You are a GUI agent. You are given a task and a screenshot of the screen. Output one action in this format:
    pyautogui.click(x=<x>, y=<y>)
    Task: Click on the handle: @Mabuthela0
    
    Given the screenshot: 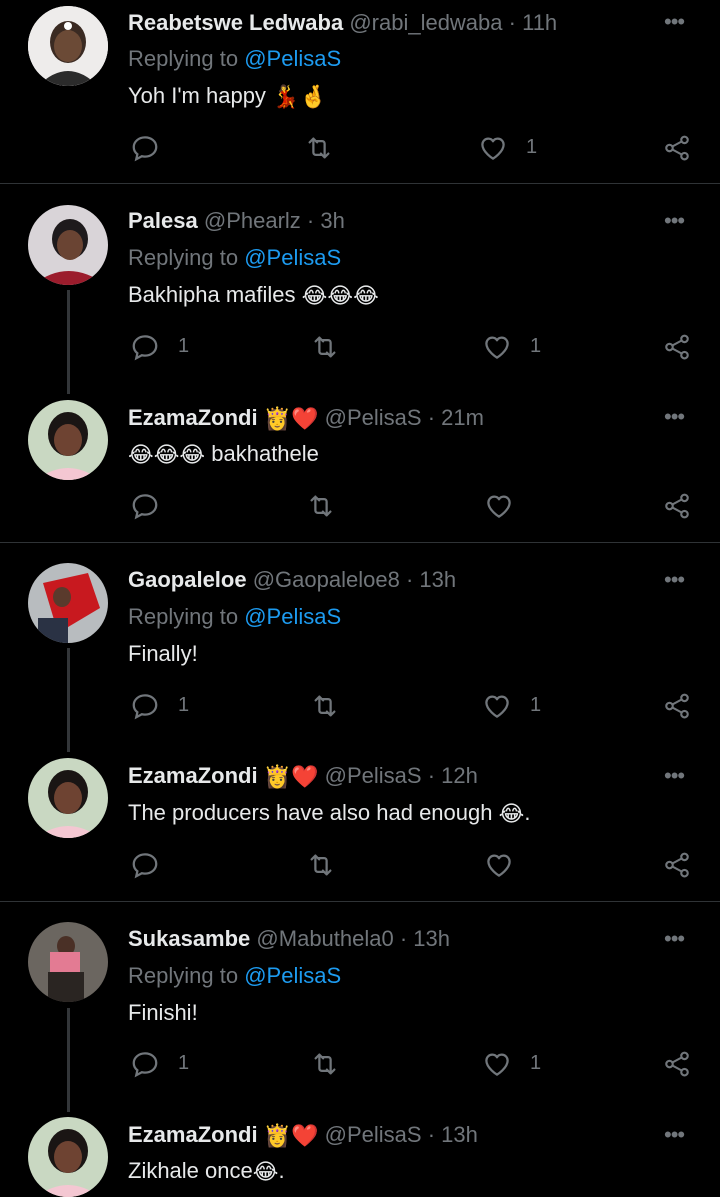 What is the action you would take?
    pyautogui.click(x=324, y=938)
    